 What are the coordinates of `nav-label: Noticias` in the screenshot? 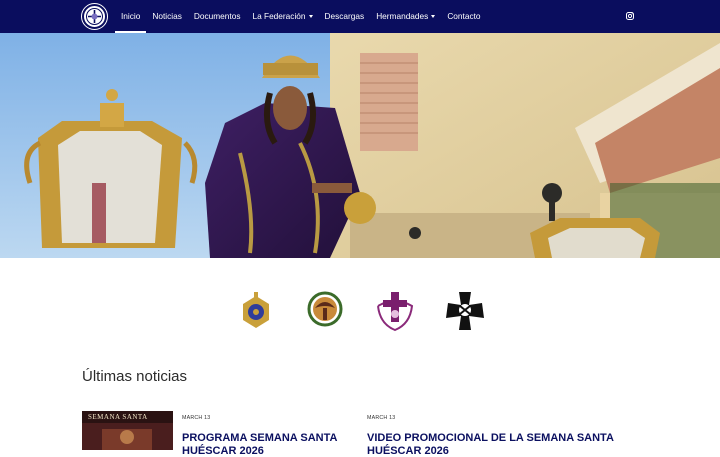 It's located at (167, 16).